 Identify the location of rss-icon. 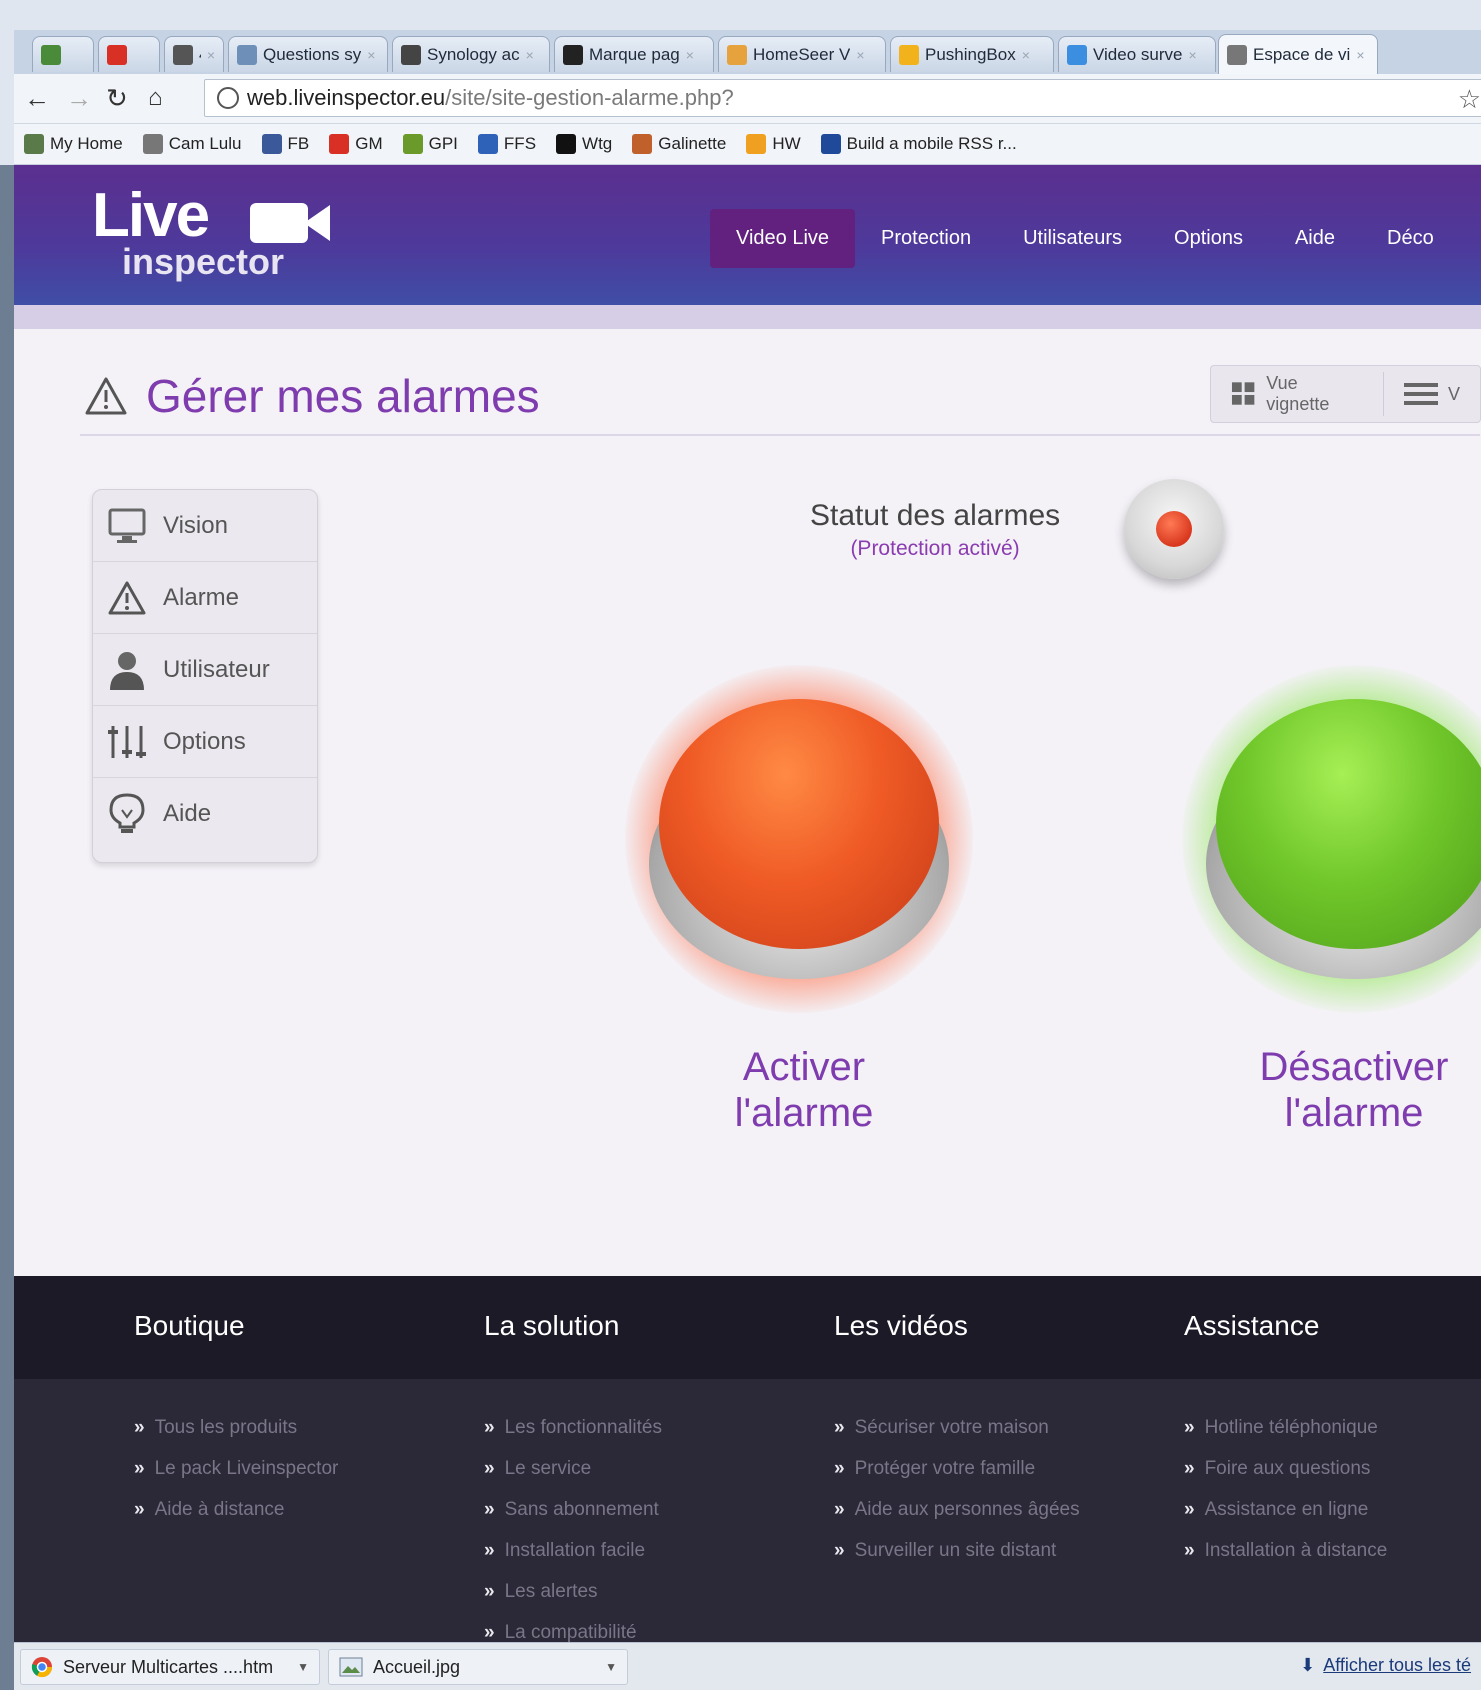
(830, 144).